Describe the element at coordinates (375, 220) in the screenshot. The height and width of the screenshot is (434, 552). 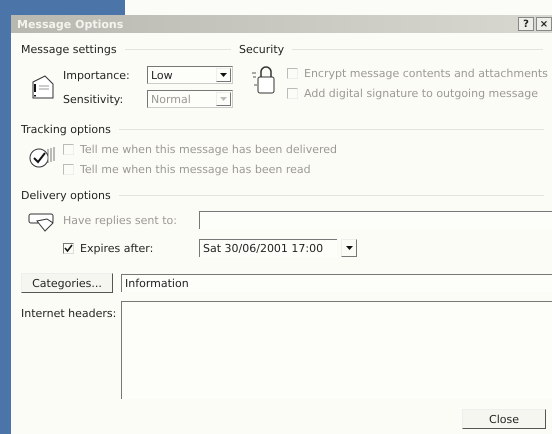
I see `replies-field` at that location.